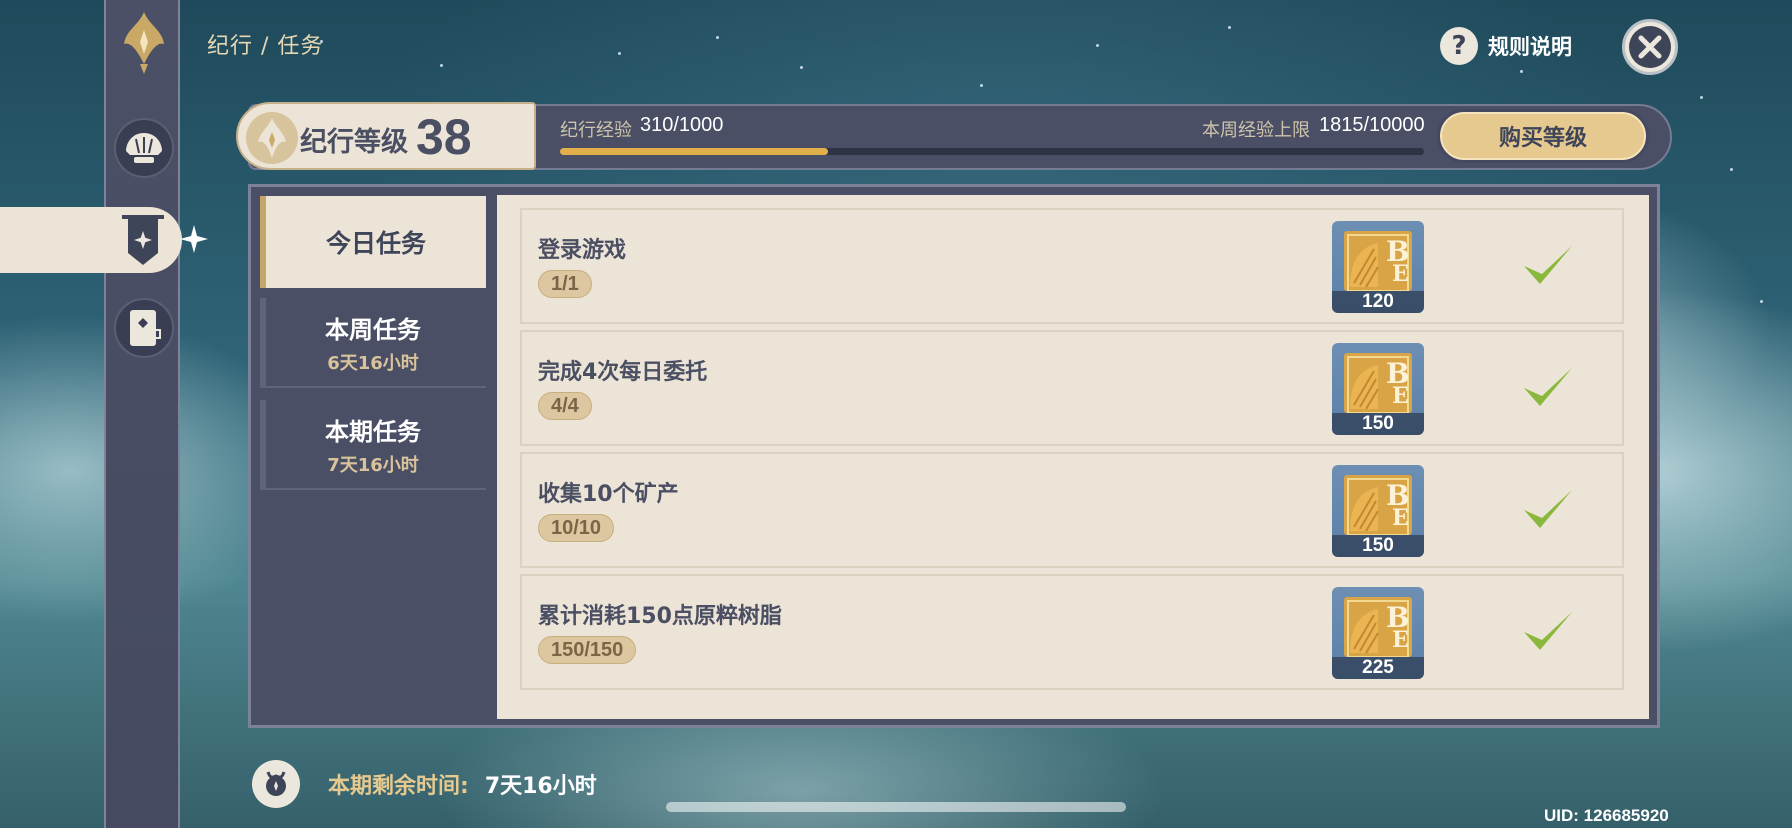 Image resolution: width=1792 pixels, height=828 pixels. Describe the element at coordinates (276, 784) in the screenshot. I see `season-icon` at that location.